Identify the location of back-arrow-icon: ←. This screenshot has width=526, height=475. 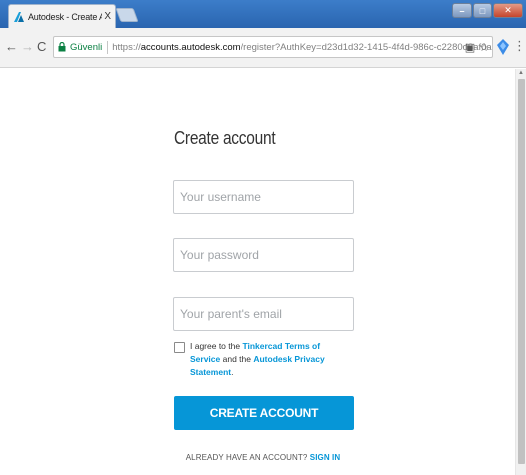
(11, 47).